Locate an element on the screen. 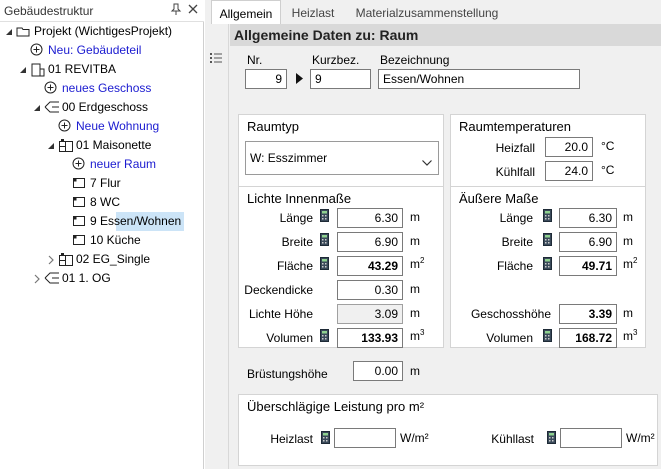 Image resolution: width=661 pixels, height=469 pixels. kuehllast-field is located at coordinates (591, 438).